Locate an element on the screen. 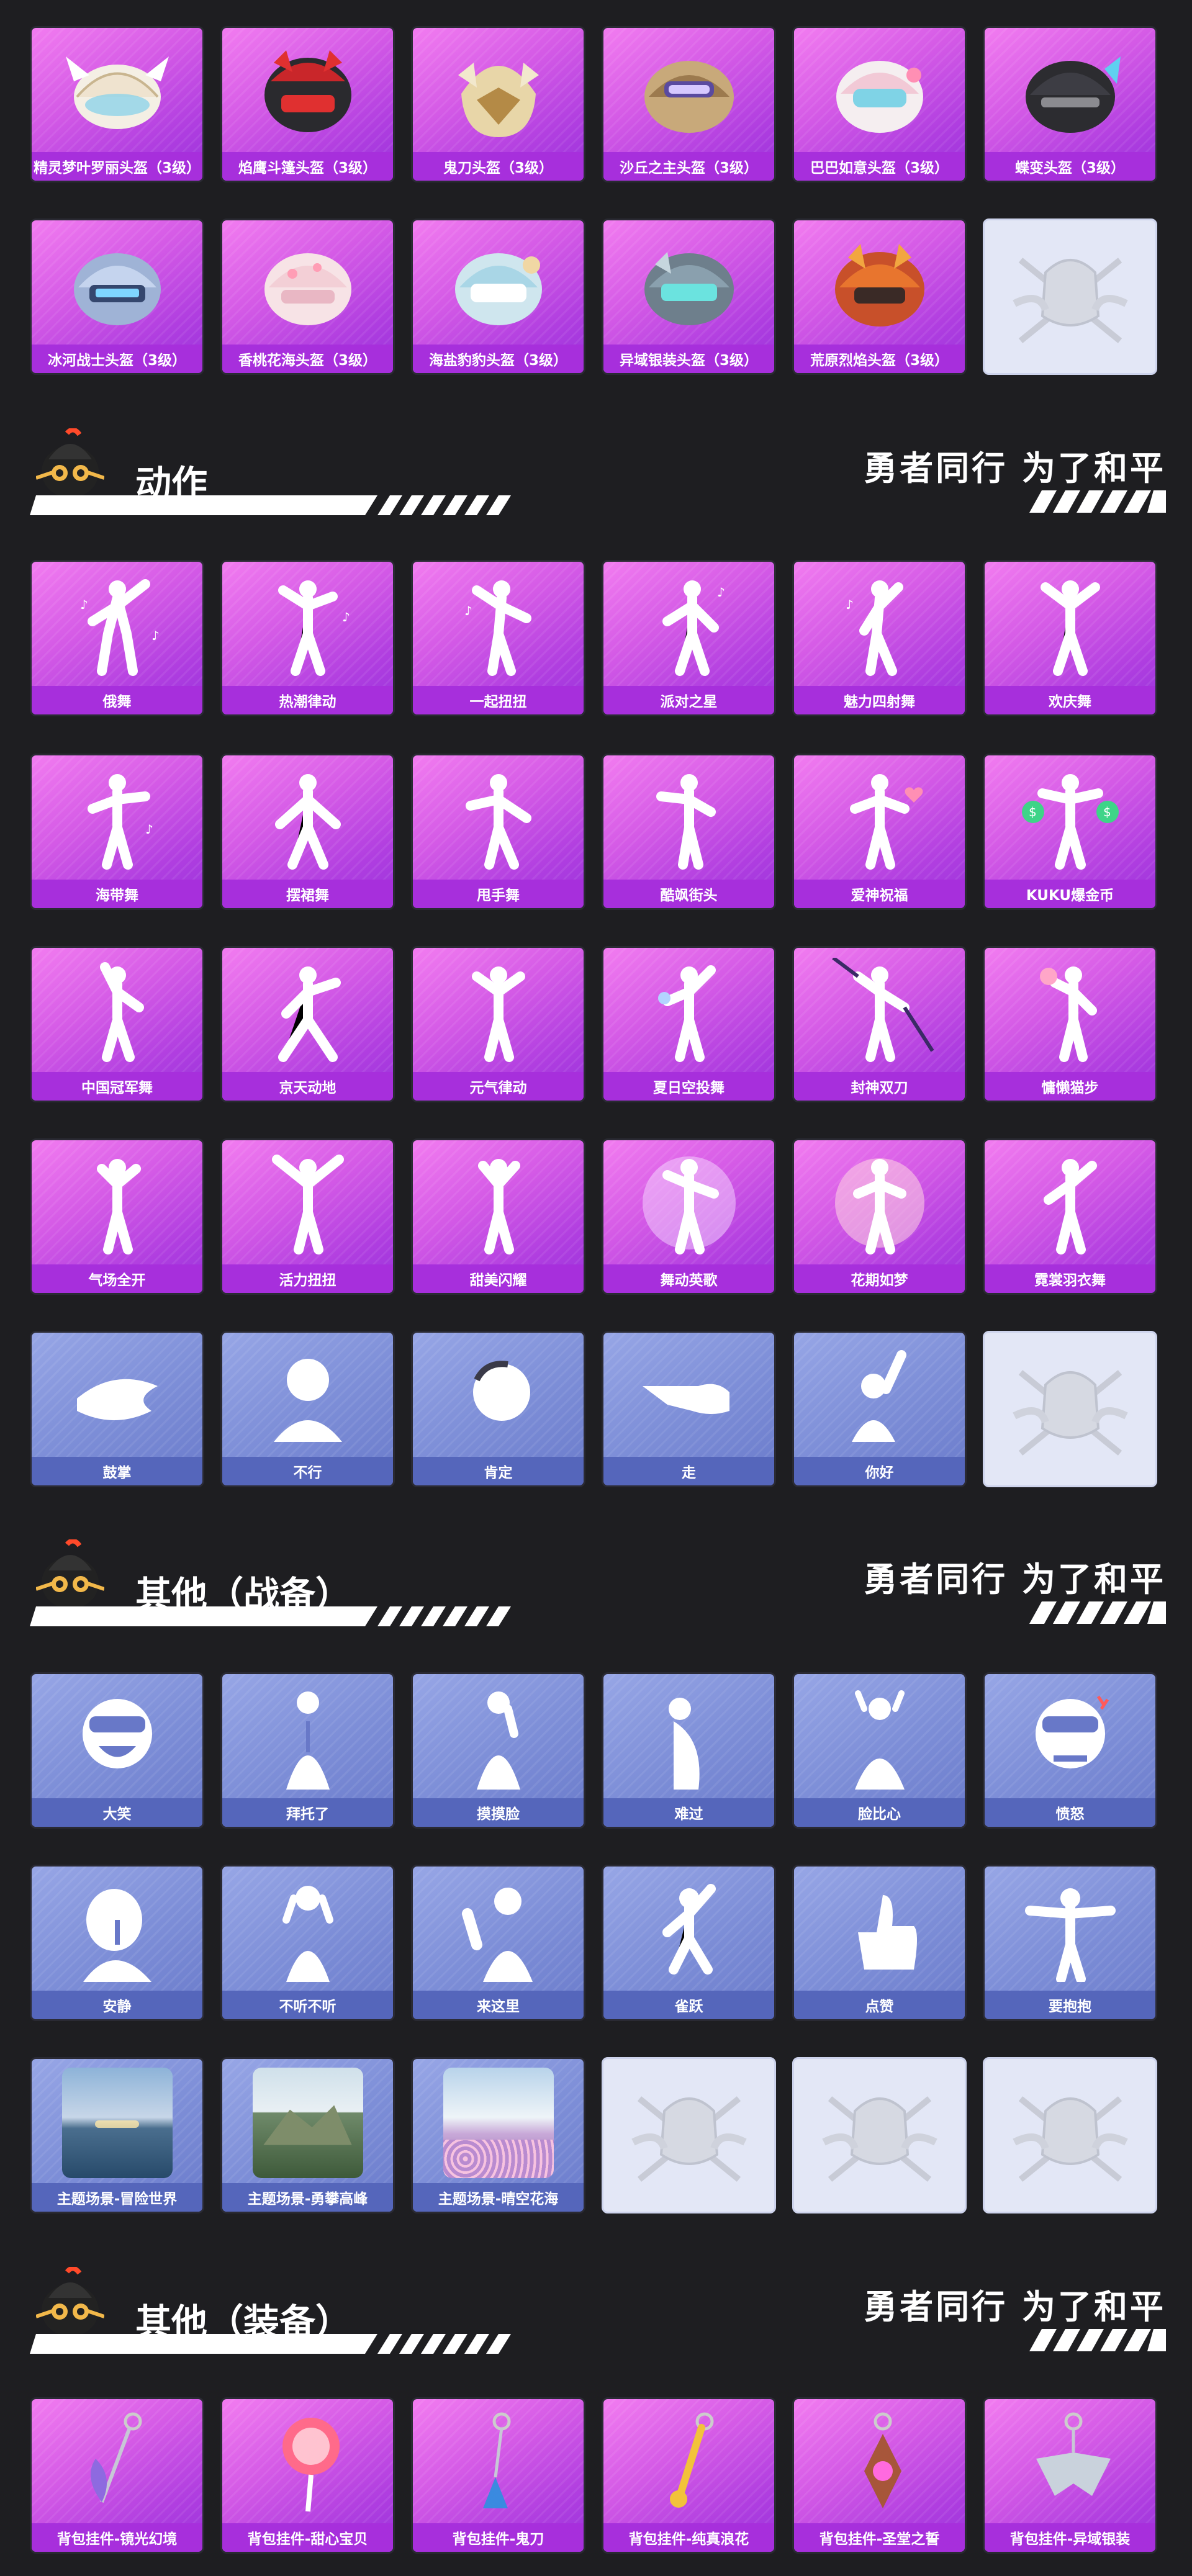 The height and width of the screenshot is (2576, 1192). item-card: 背包挂件-镜光幻境 is located at coordinates (117, 2475).